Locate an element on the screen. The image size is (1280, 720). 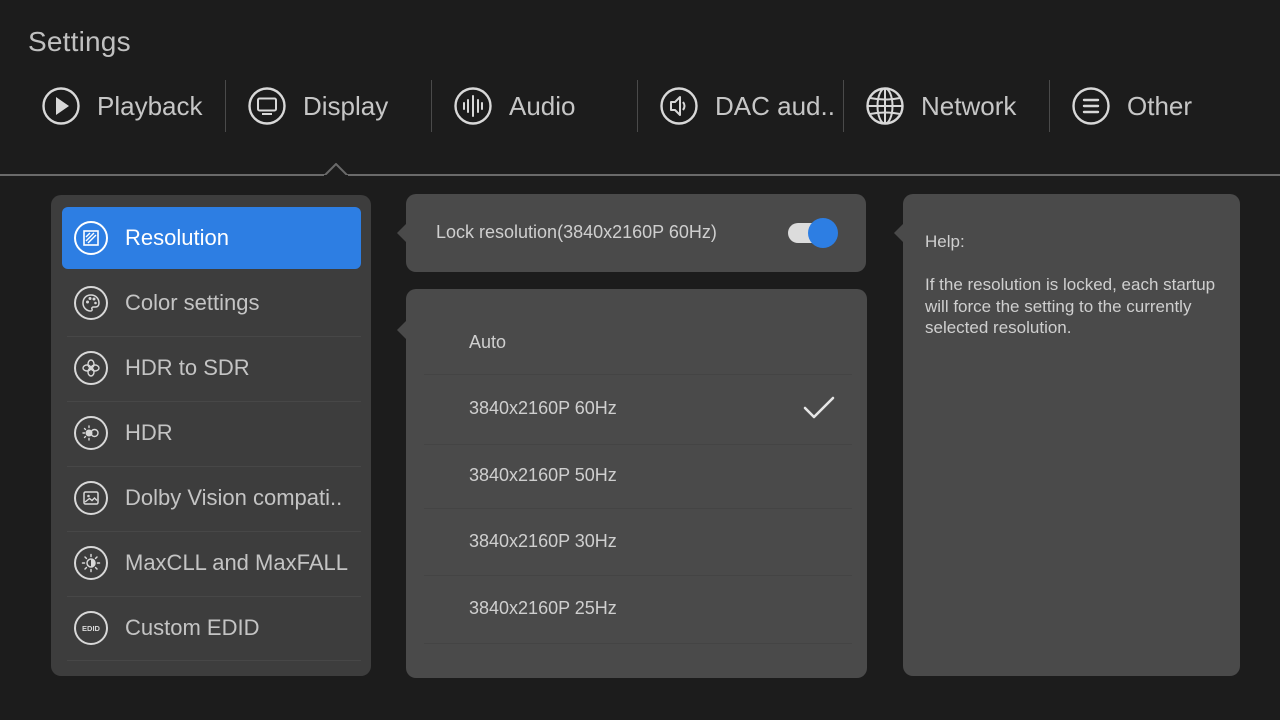
palette-icon is located at coordinates (91, 303).